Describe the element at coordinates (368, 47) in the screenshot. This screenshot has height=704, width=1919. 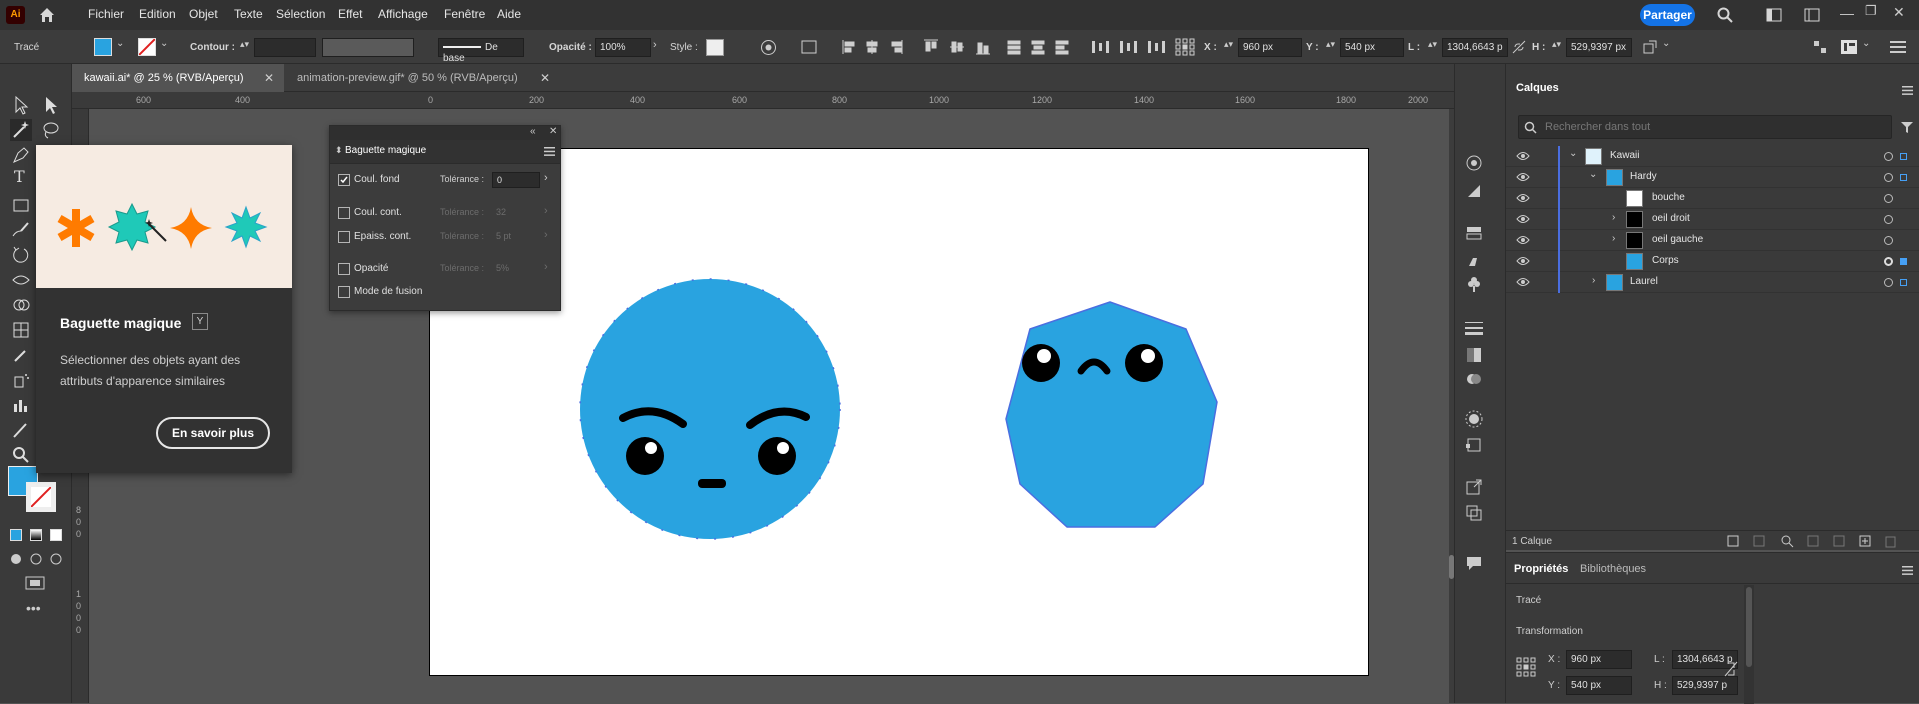
I see `variable-width-profile` at that location.